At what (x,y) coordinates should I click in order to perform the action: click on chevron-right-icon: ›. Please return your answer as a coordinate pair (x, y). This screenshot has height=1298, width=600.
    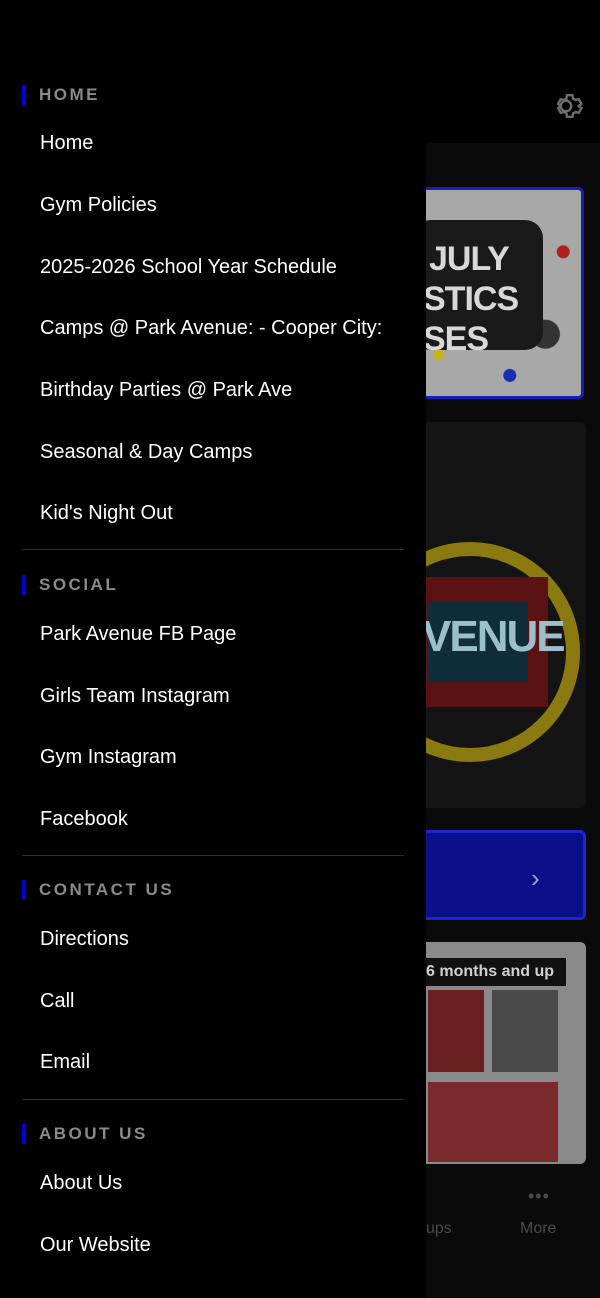
    Looking at the image, I should click on (535, 878).